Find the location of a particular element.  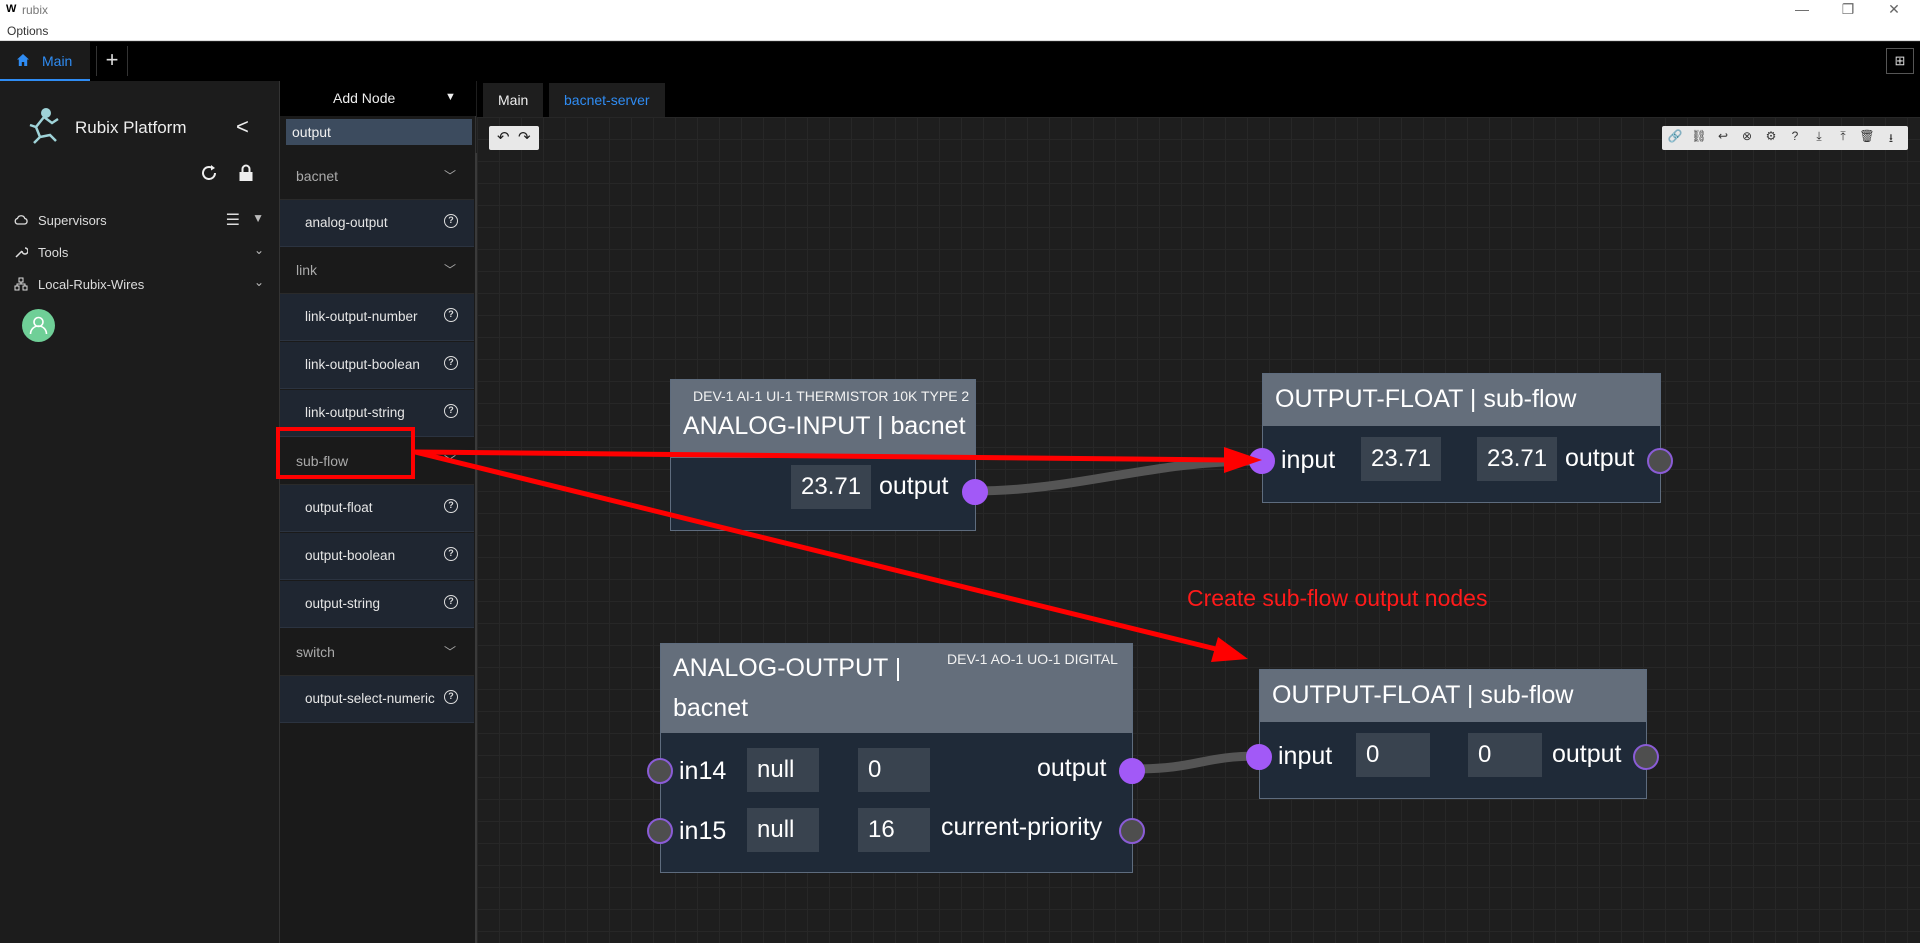

current-priority-label: current-priority is located at coordinates (1022, 827).